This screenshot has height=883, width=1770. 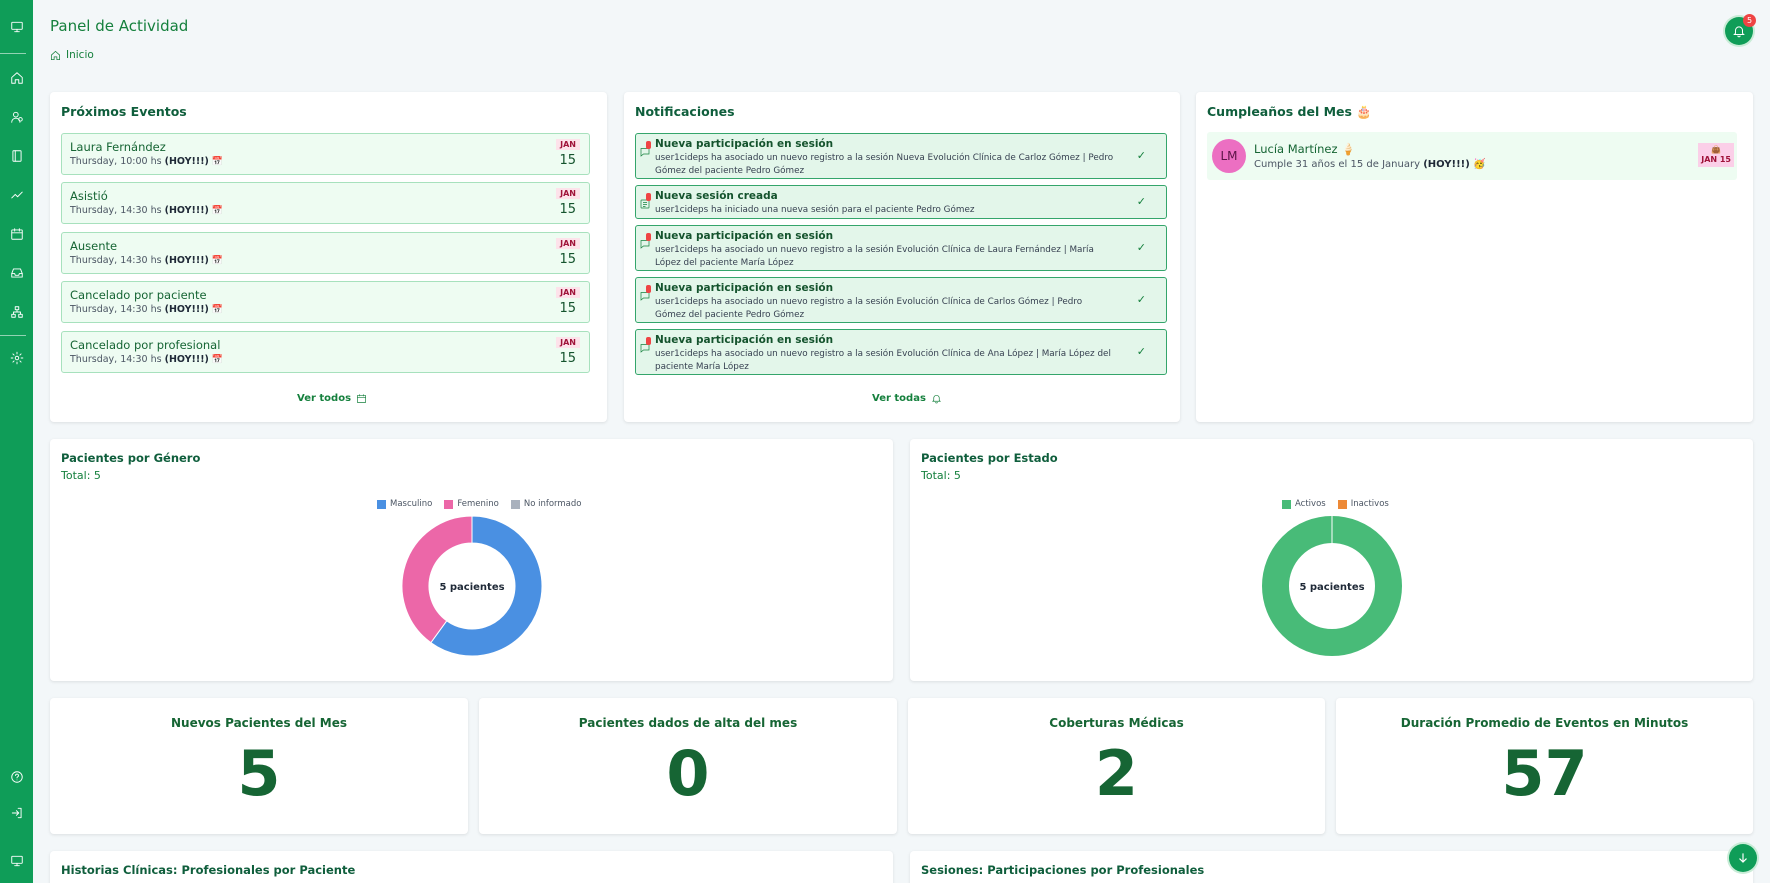 What do you see at coordinates (131, 458) in the screenshot?
I see `gender-chart-title: Pacientes por Género` at bounding box center [131, 458].